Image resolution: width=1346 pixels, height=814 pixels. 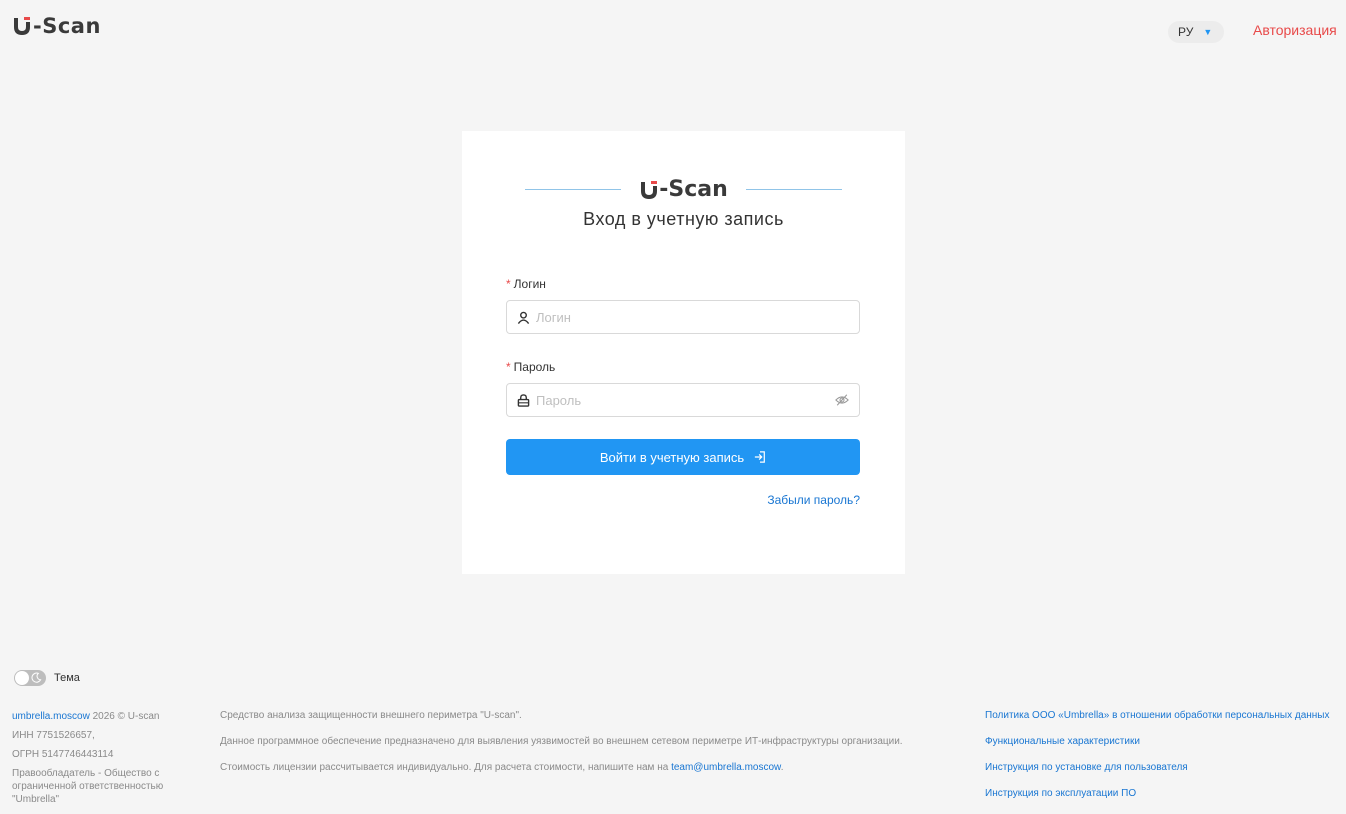 What do you see at coordinates (1157, 768) in the screenshot?
I see `install-guide-link: Инструкция по установке для пользователя` at bounding box center [1157, 768].